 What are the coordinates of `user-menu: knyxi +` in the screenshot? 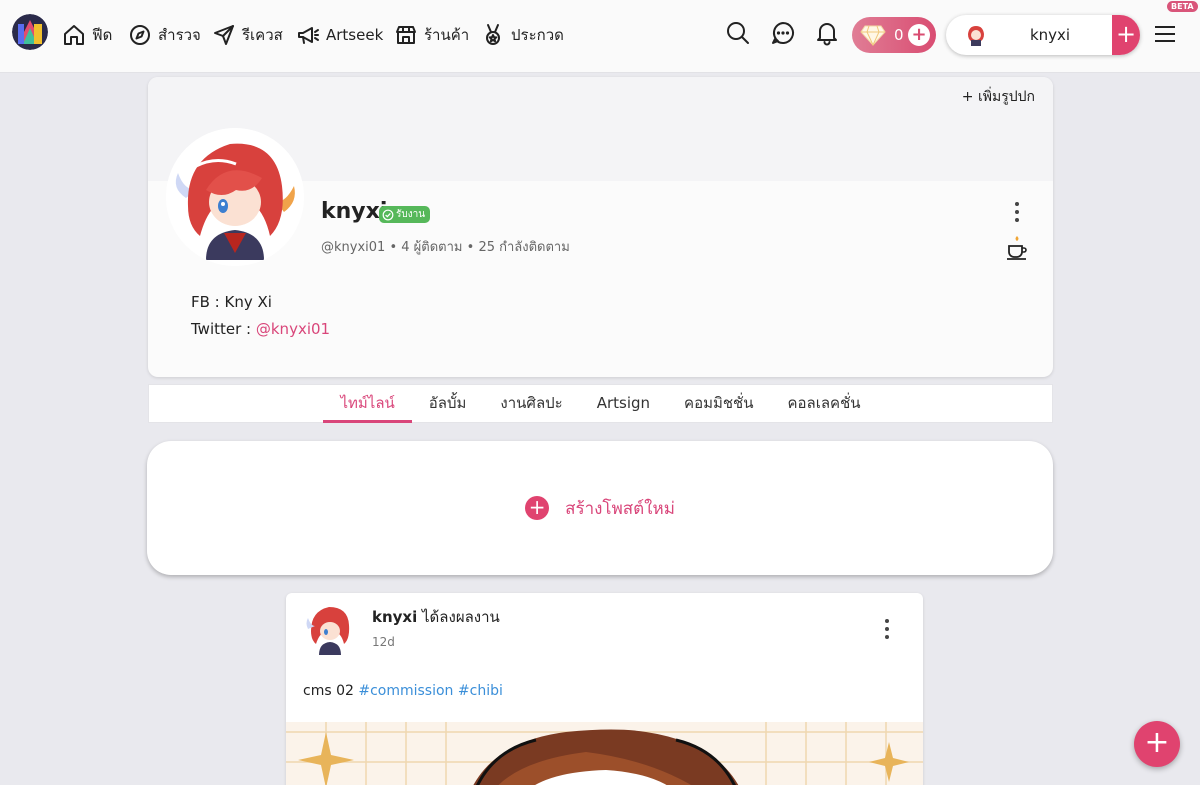 It's located at (1043, 35).